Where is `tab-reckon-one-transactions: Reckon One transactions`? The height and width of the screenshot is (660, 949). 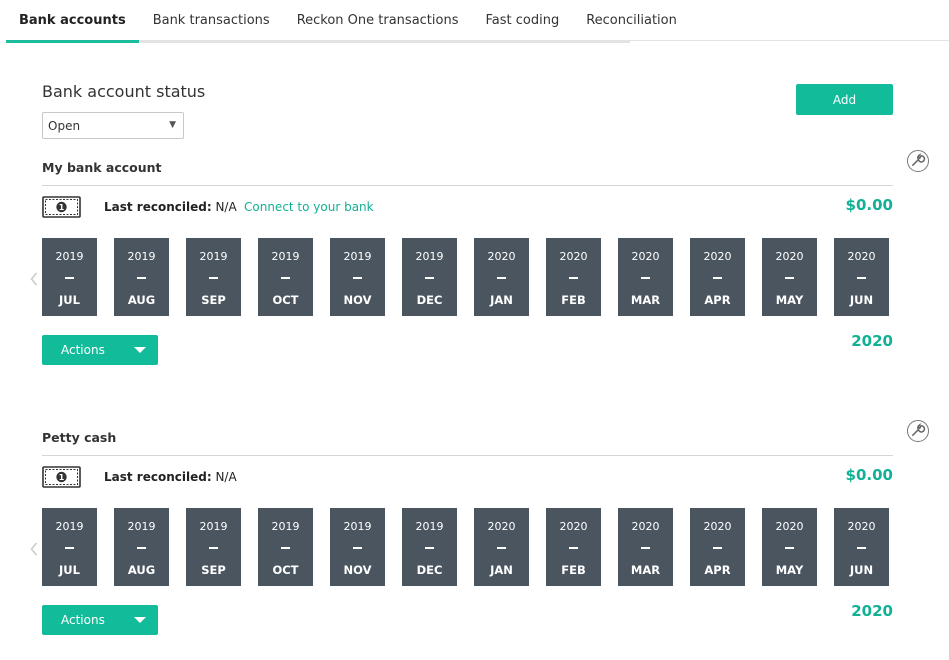
tab-reckon-one-transactions: Reckon One transactions is located at coordinates (378, 20).